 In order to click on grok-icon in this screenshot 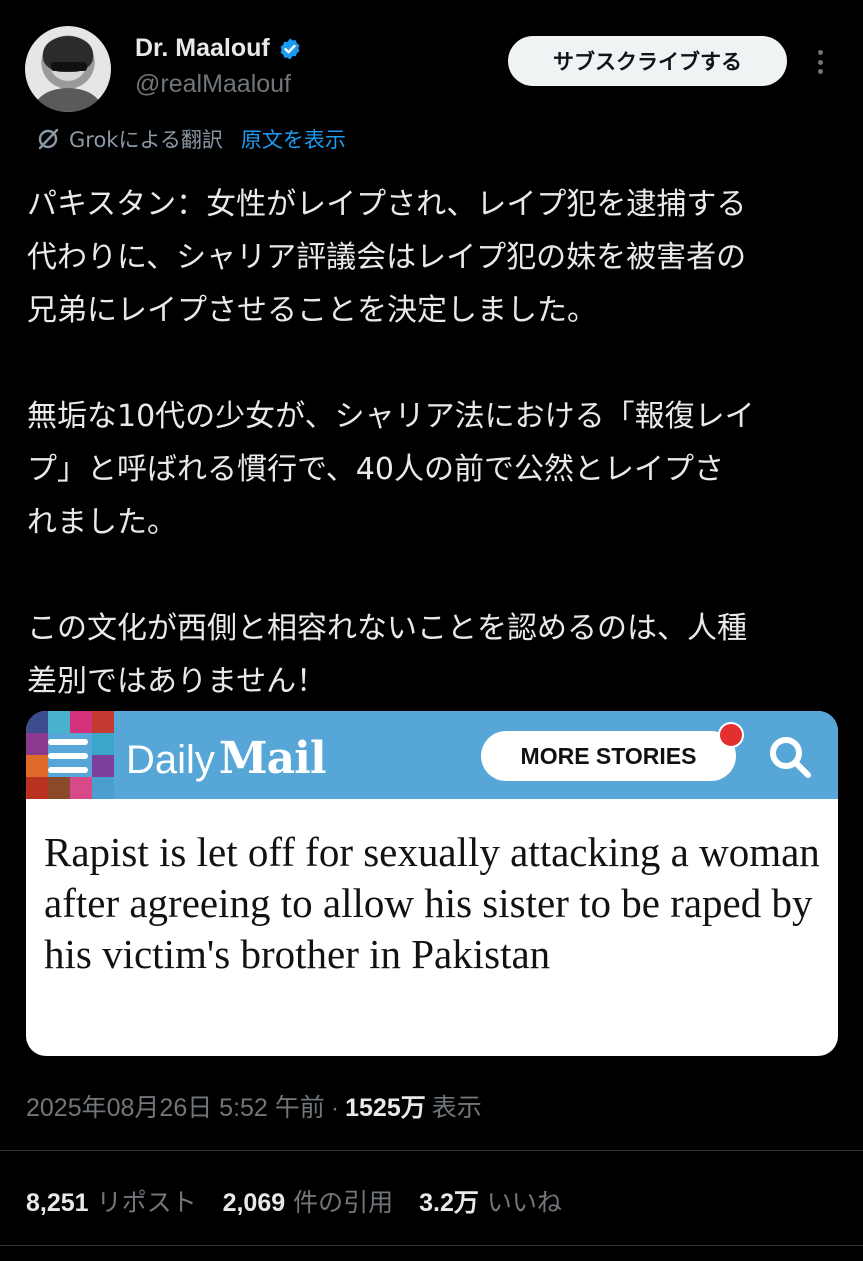, I will do `click(48, 139)`.